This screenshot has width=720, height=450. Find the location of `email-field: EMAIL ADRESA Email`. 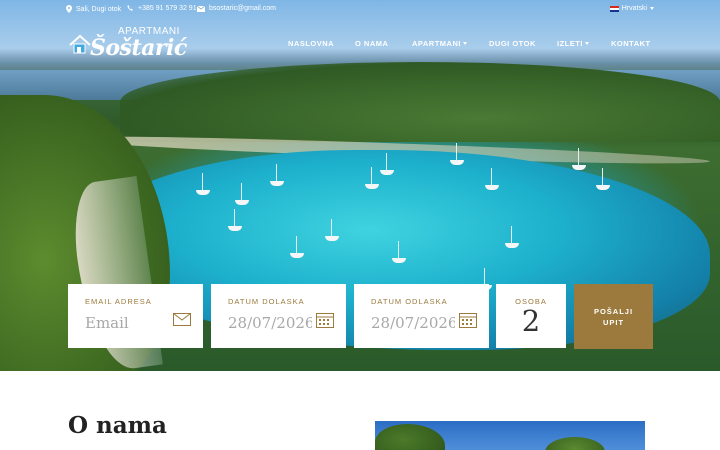

email-field: EMAIL ADRESA Email is located at coordinates (135, 316).